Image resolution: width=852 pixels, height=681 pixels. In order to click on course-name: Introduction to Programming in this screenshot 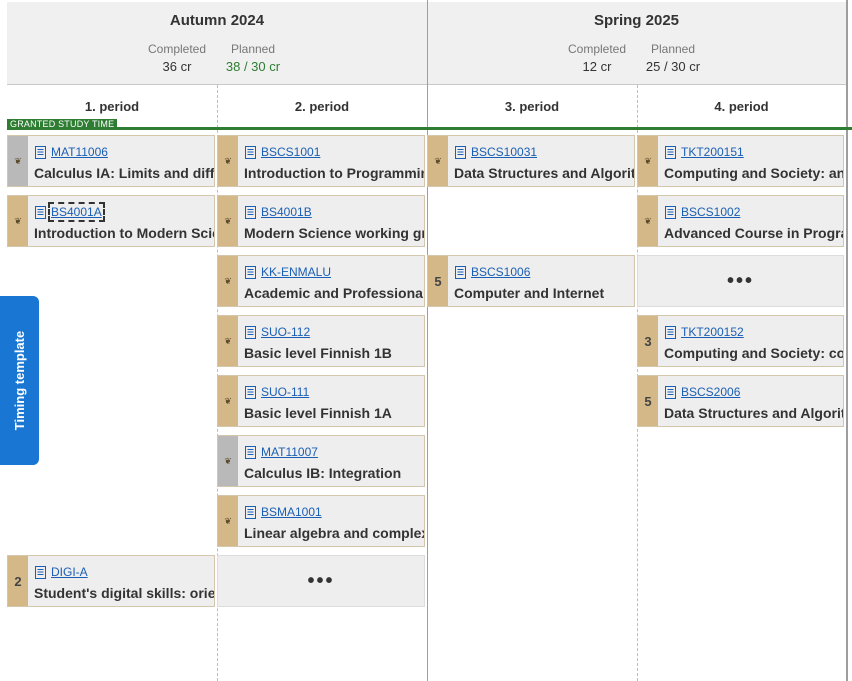, I will do `click(334, 173)`.